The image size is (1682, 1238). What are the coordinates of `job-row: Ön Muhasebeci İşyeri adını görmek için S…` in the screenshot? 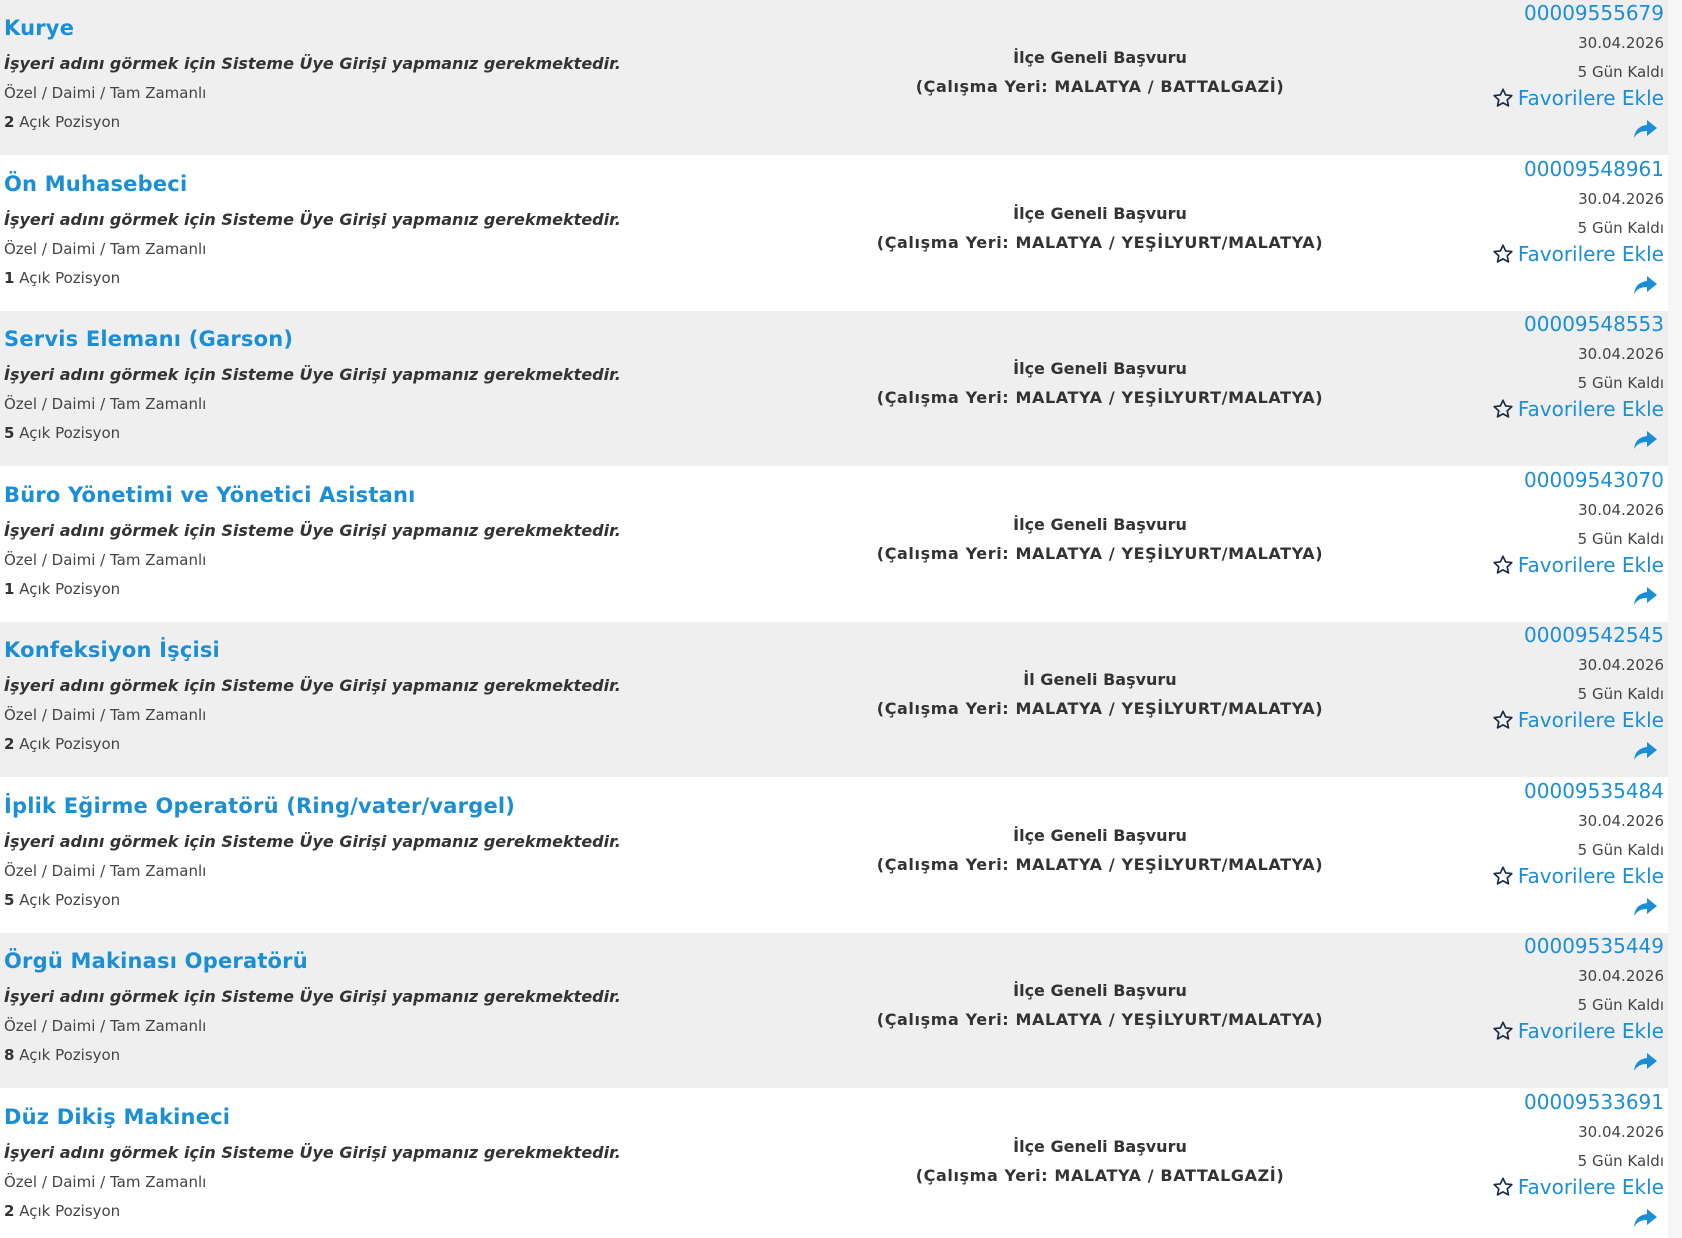 It's located at (834, 233).